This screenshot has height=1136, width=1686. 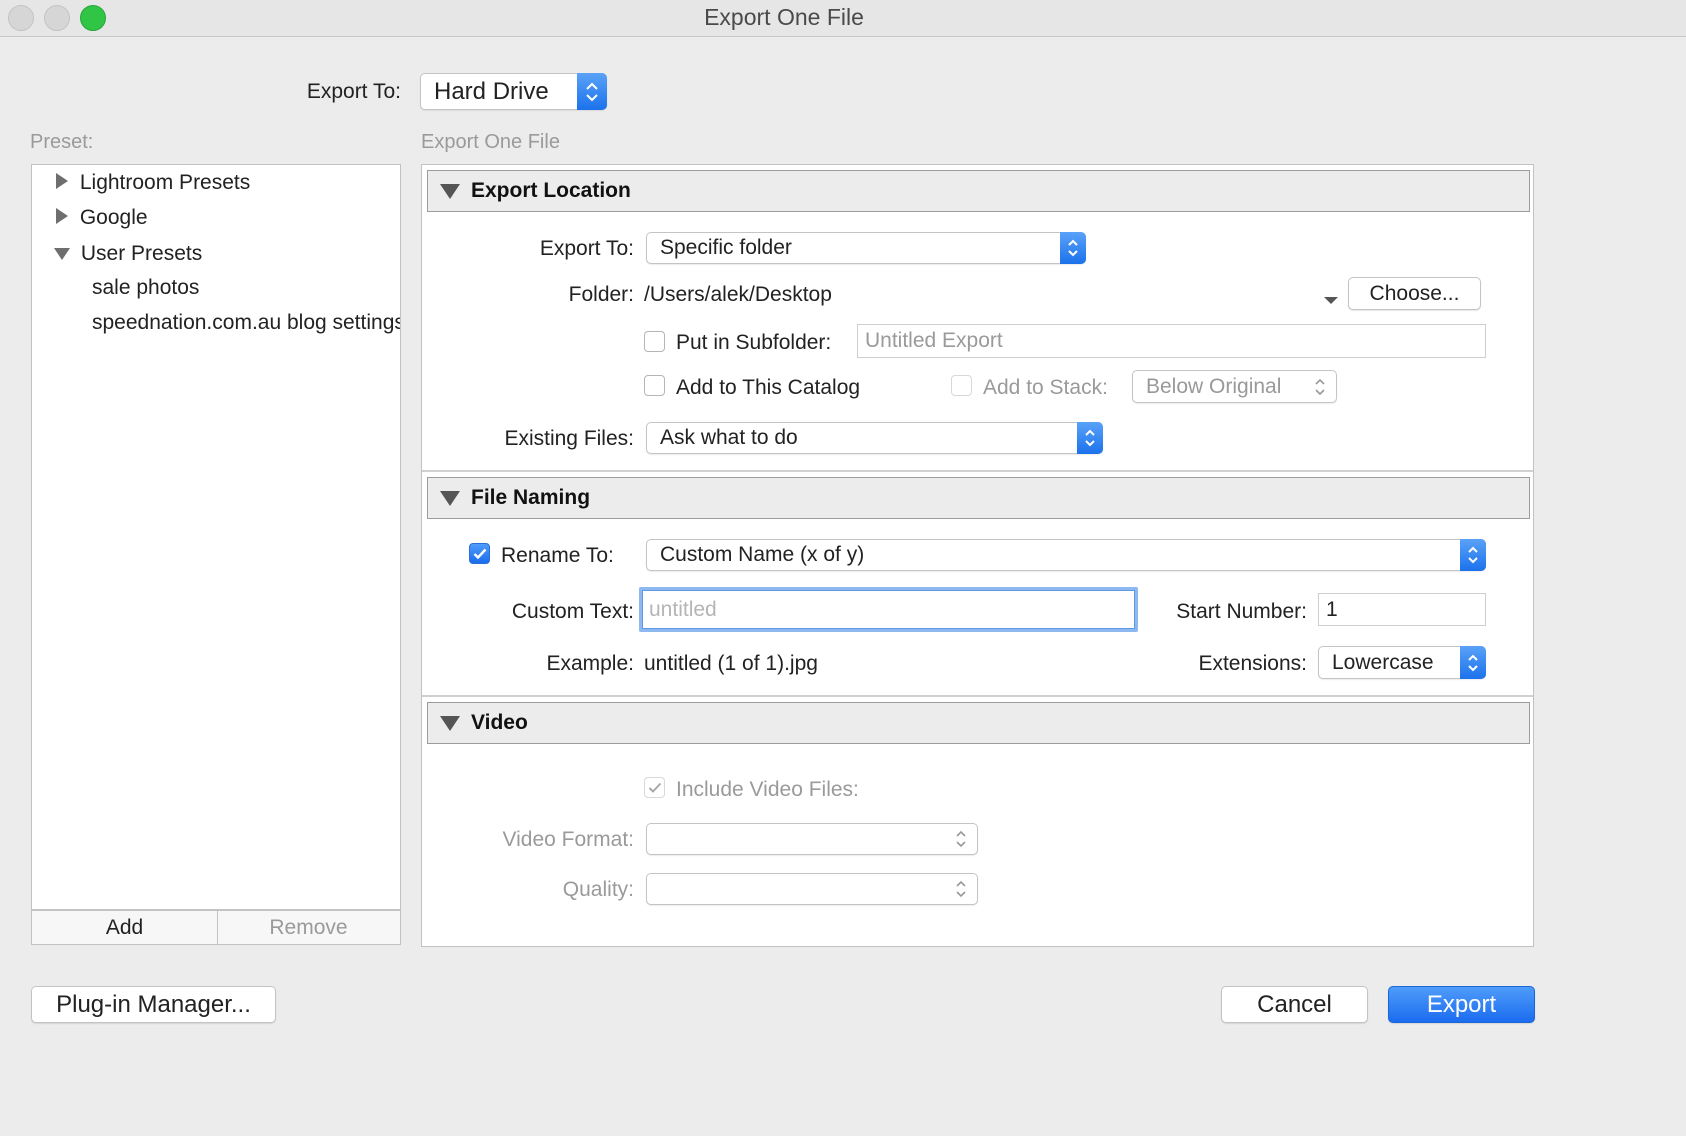 What do you see at coordinates (1171, 341) in the screenshot?
I see `subfolder-name-field: Untitled Export` at bounding box center [1171, 341].